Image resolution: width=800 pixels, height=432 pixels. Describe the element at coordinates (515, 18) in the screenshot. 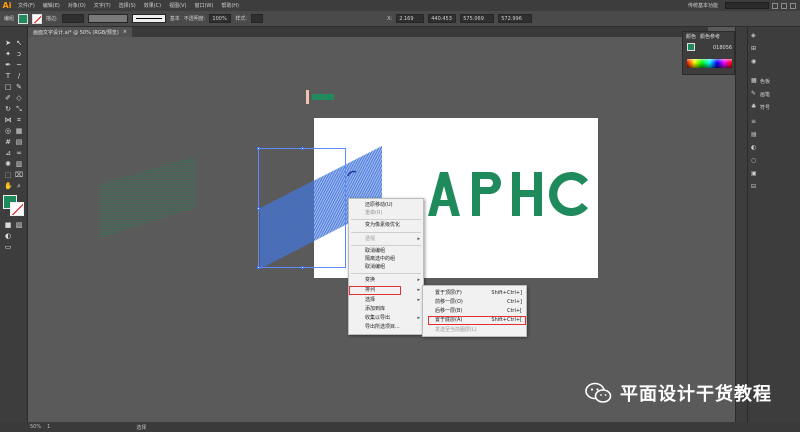

I see `h-field: 572.996` at that location.